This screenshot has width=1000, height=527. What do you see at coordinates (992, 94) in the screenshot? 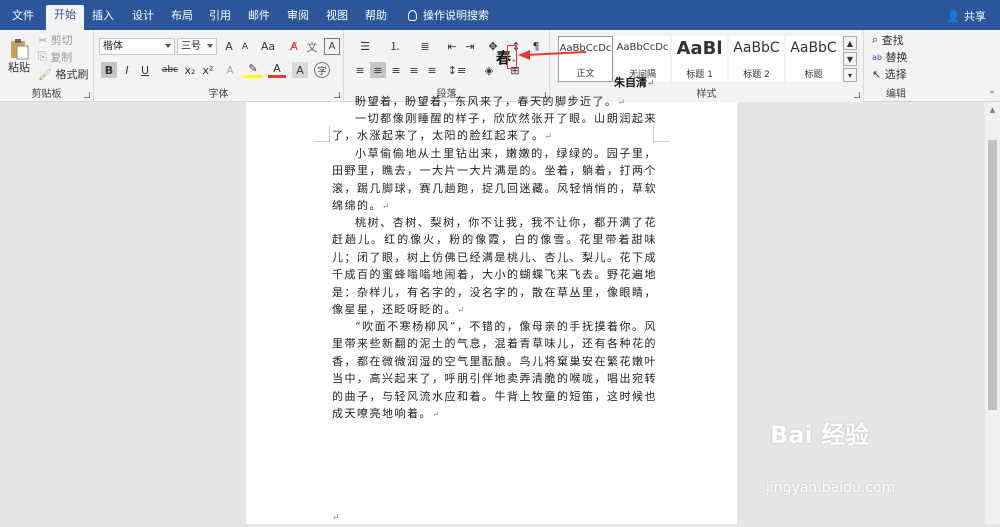
I see `collapse-ribbon-icon: ⌃` at bounding box center [992, 94].